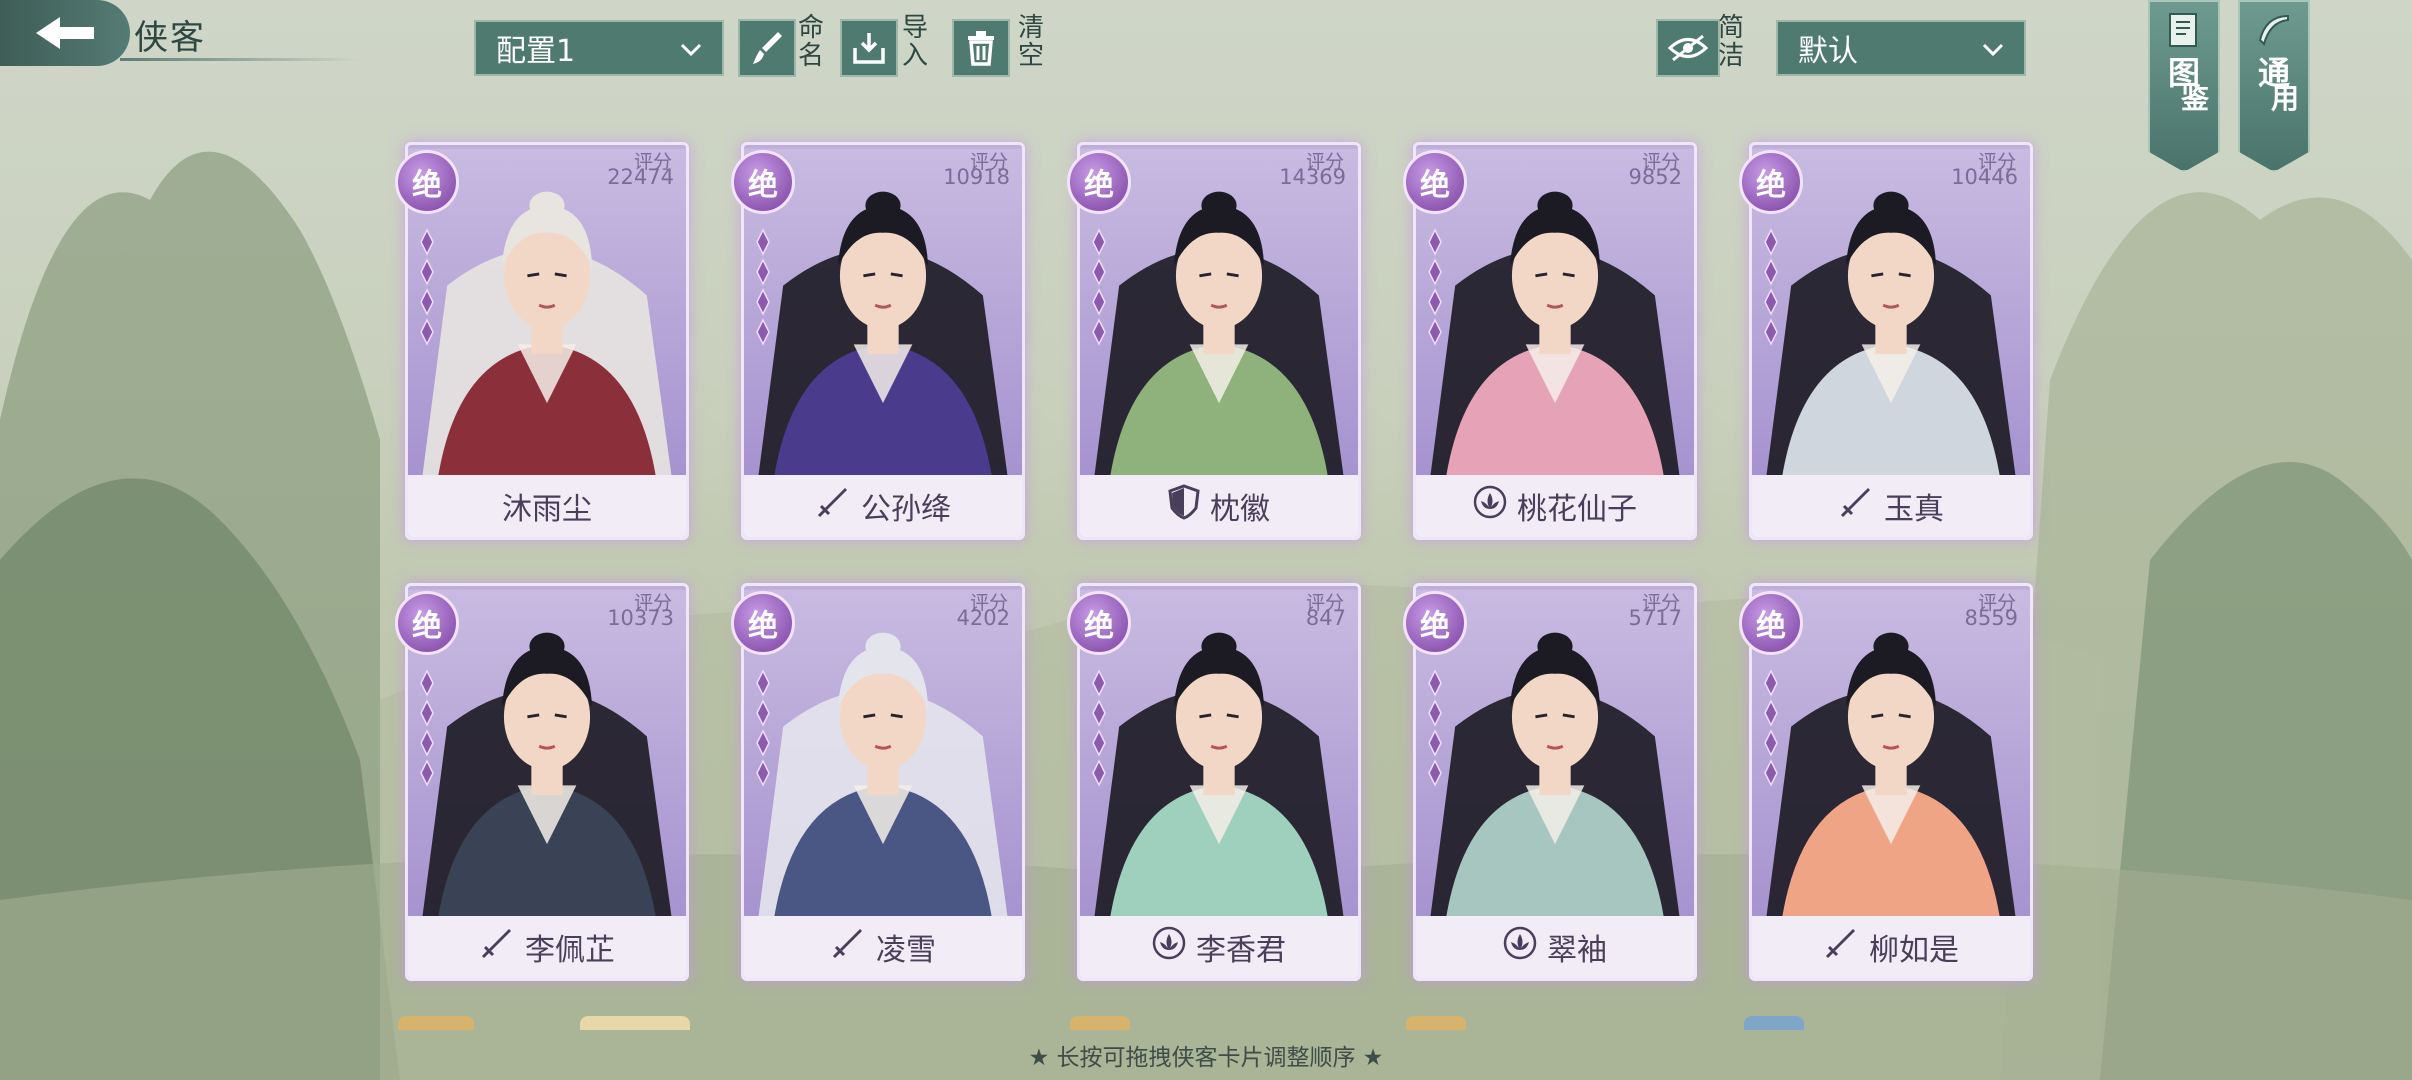 The height and width of the screenshot is (1080, 2412). What do you see at coordinates (240, 59) in the screenshot?
I see `title-decoration` at bounding box center [240, 59].